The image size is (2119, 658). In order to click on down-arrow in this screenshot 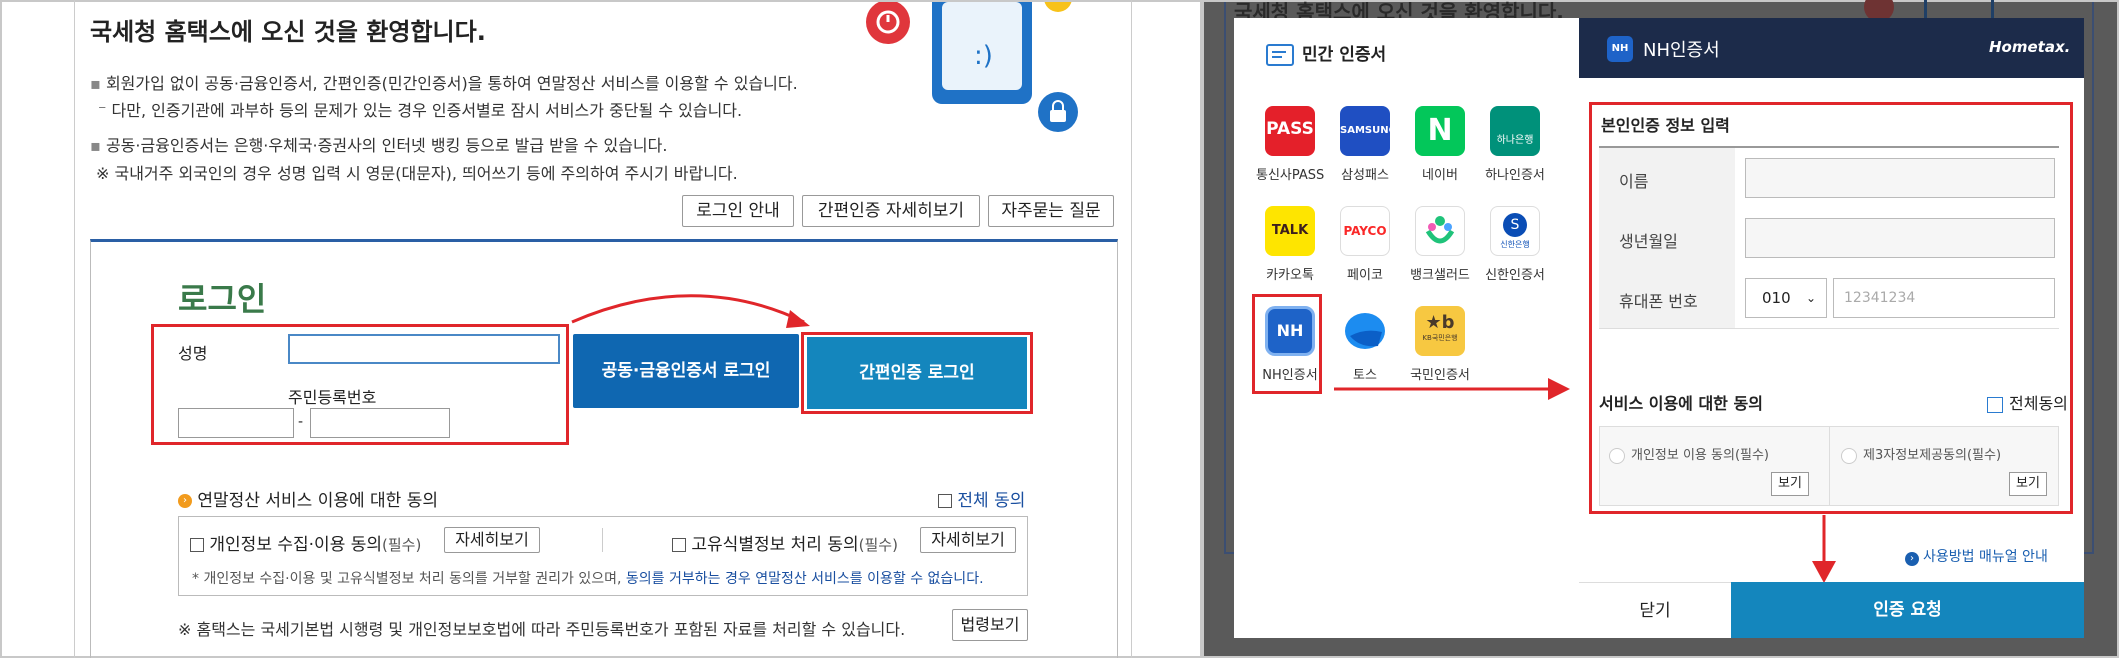, I will do `click(1824, 549)`.